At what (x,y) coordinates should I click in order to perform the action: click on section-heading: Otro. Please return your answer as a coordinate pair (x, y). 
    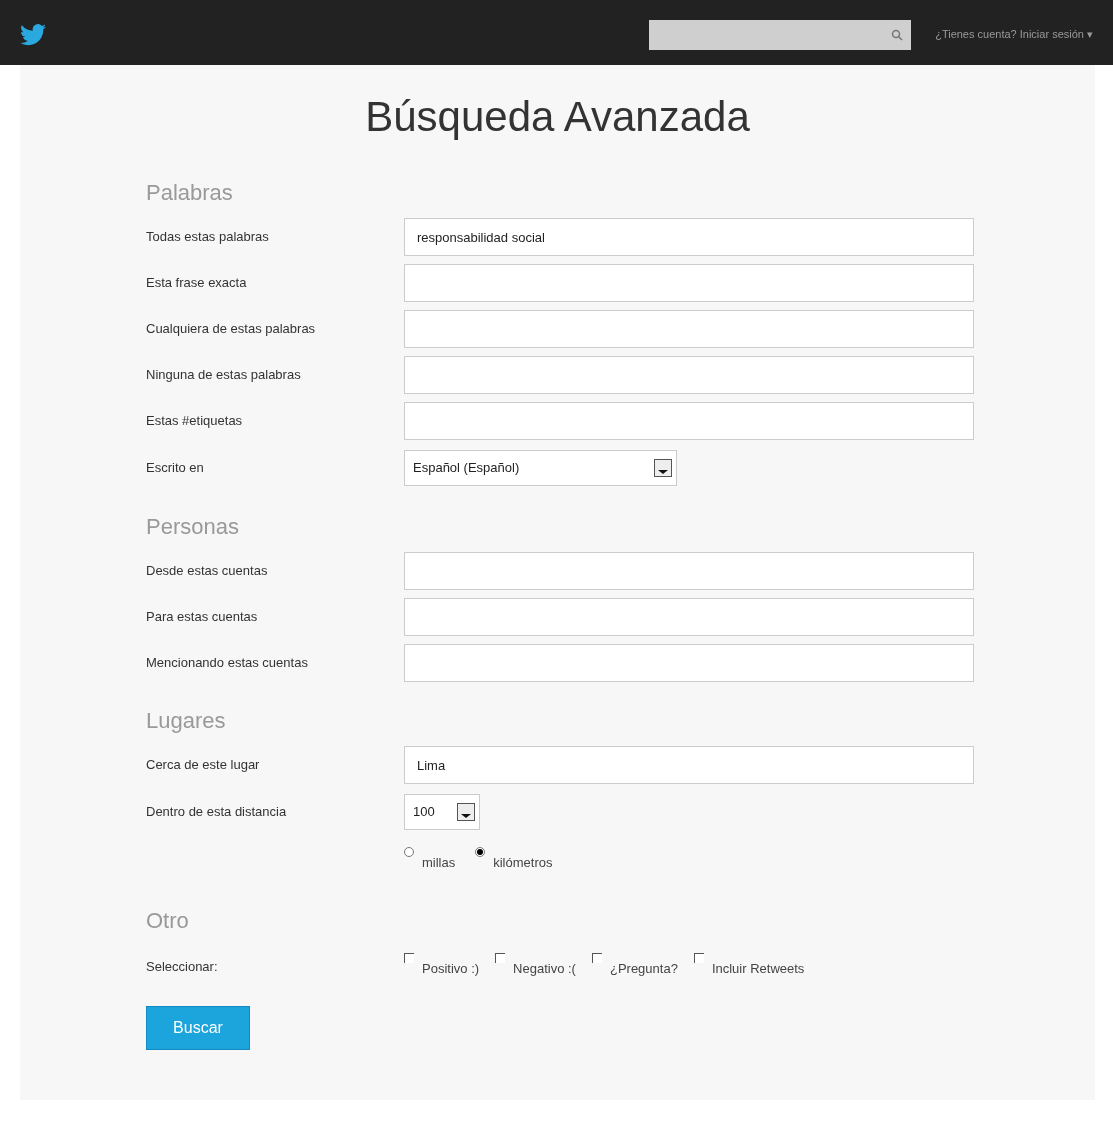
    Looking at the image, I should click on (168, 920).